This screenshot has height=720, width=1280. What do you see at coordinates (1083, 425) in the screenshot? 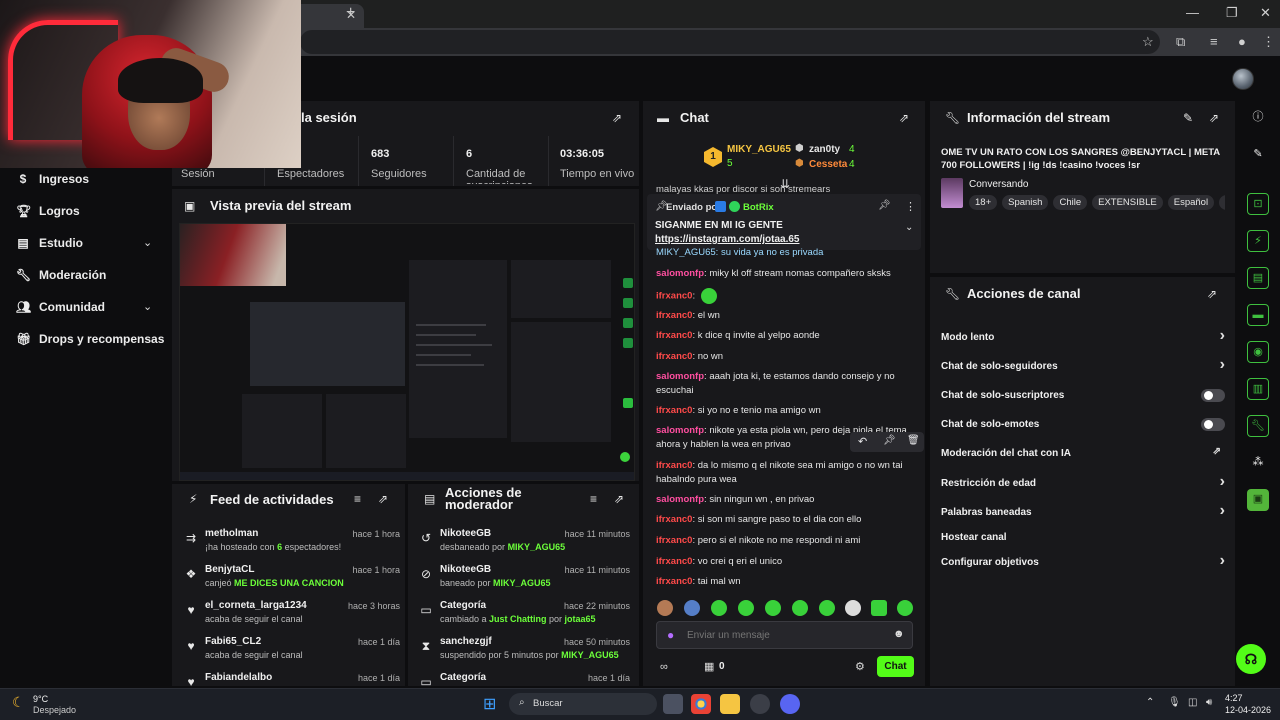
I see `channel-action-item: Chat de solo-emotes` at bounding box center [1083, 425].